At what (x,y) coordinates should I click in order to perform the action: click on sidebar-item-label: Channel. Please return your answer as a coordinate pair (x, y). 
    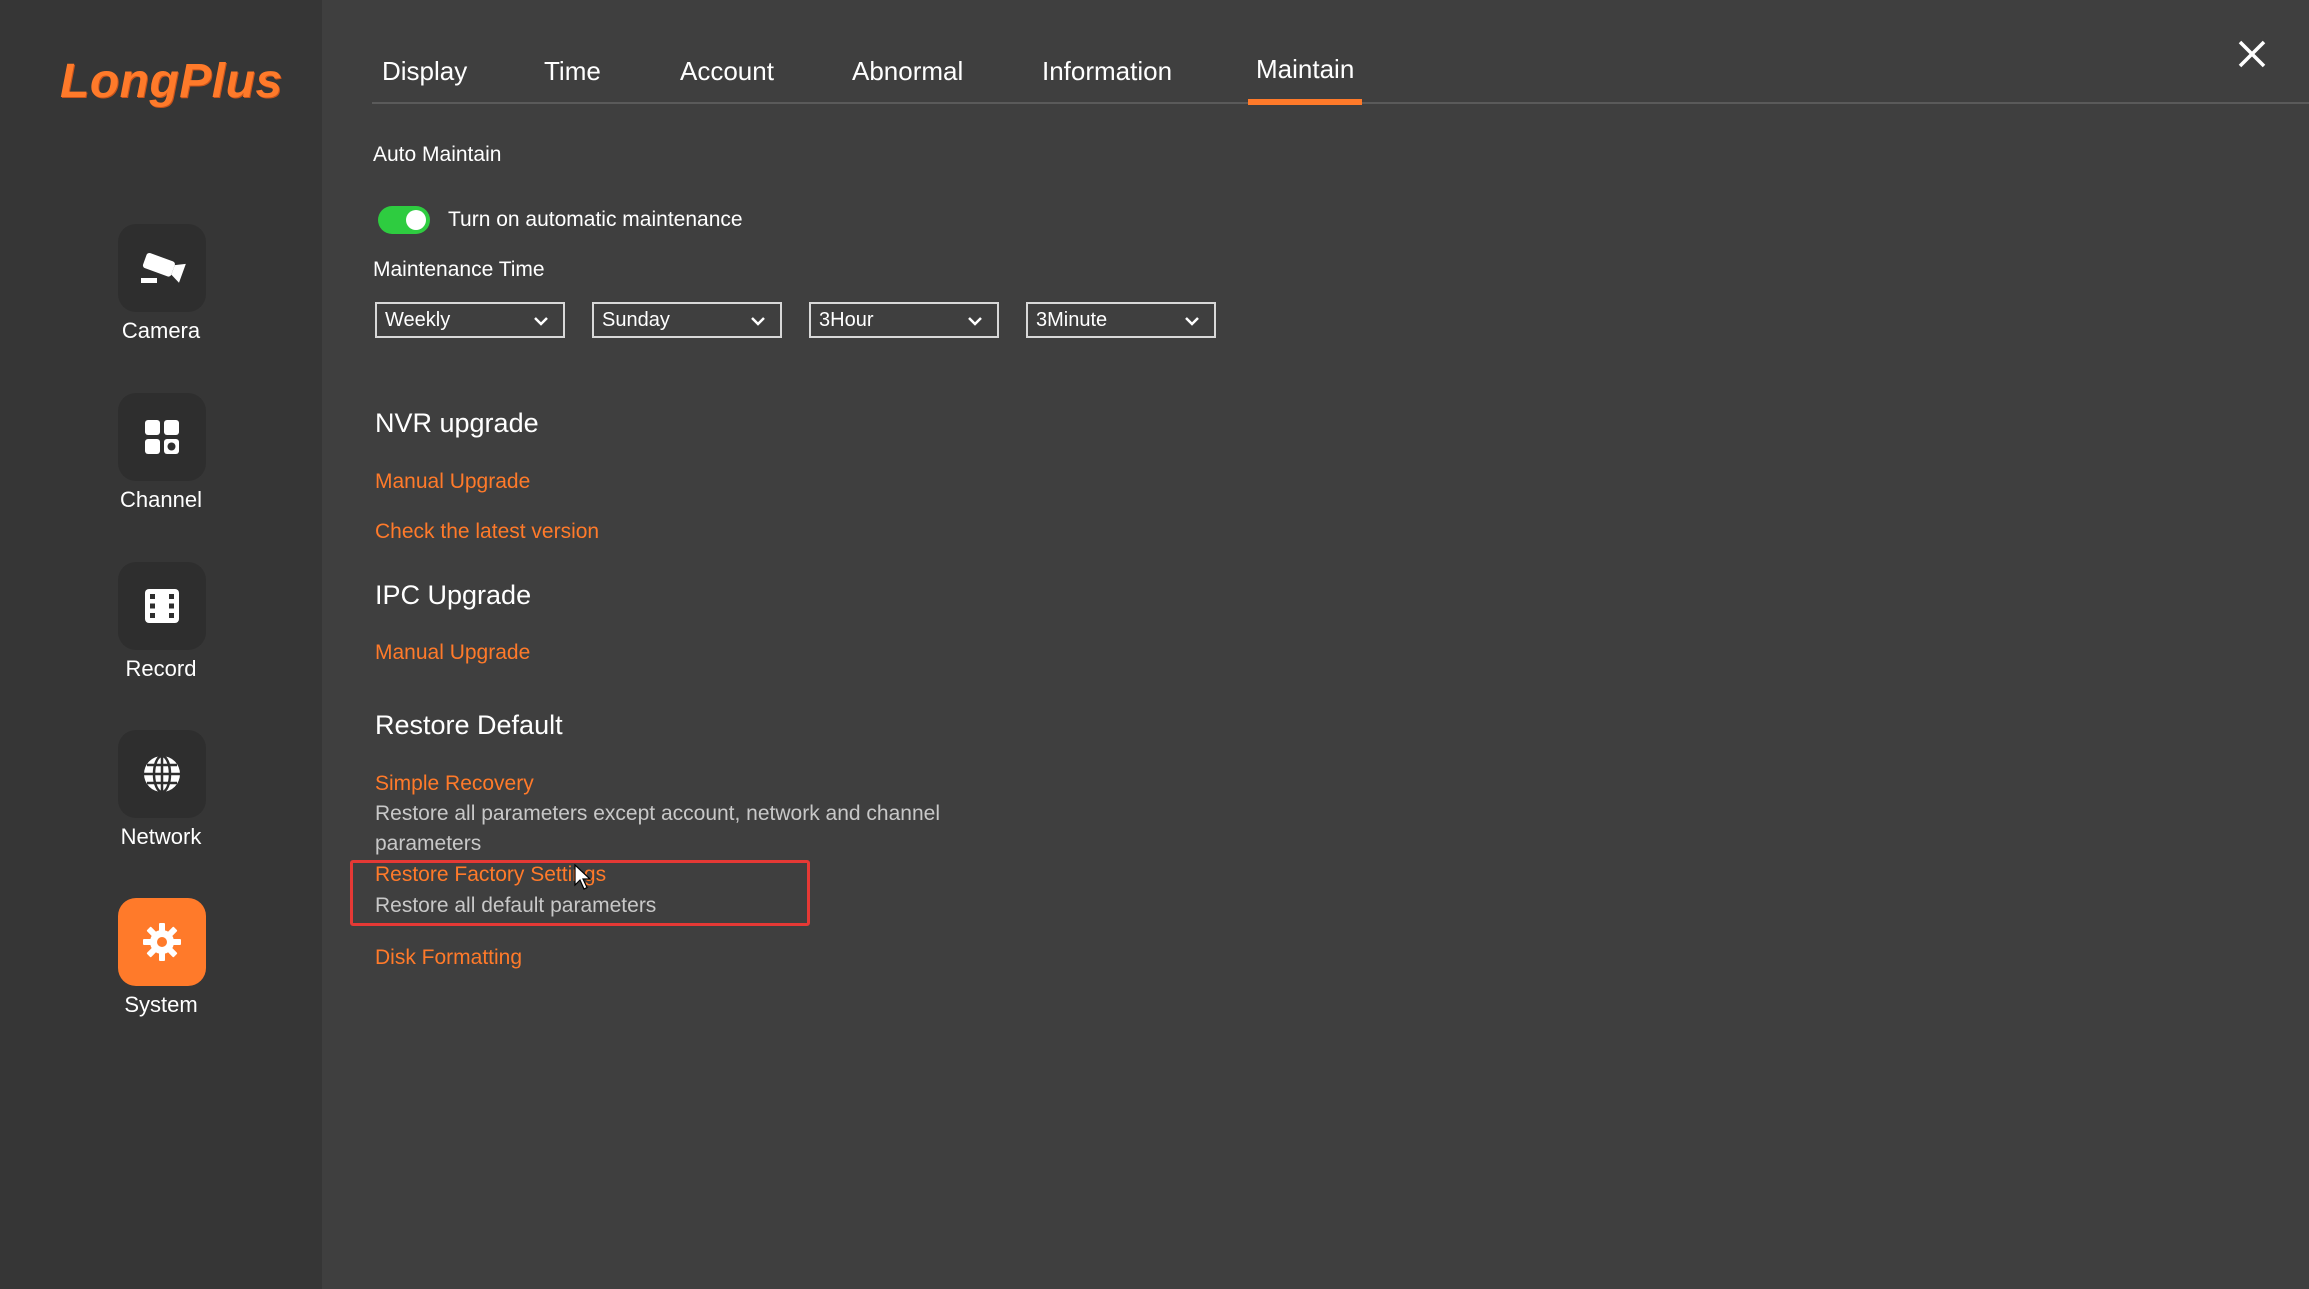
    Looking at the image, I should click on (161, 499).